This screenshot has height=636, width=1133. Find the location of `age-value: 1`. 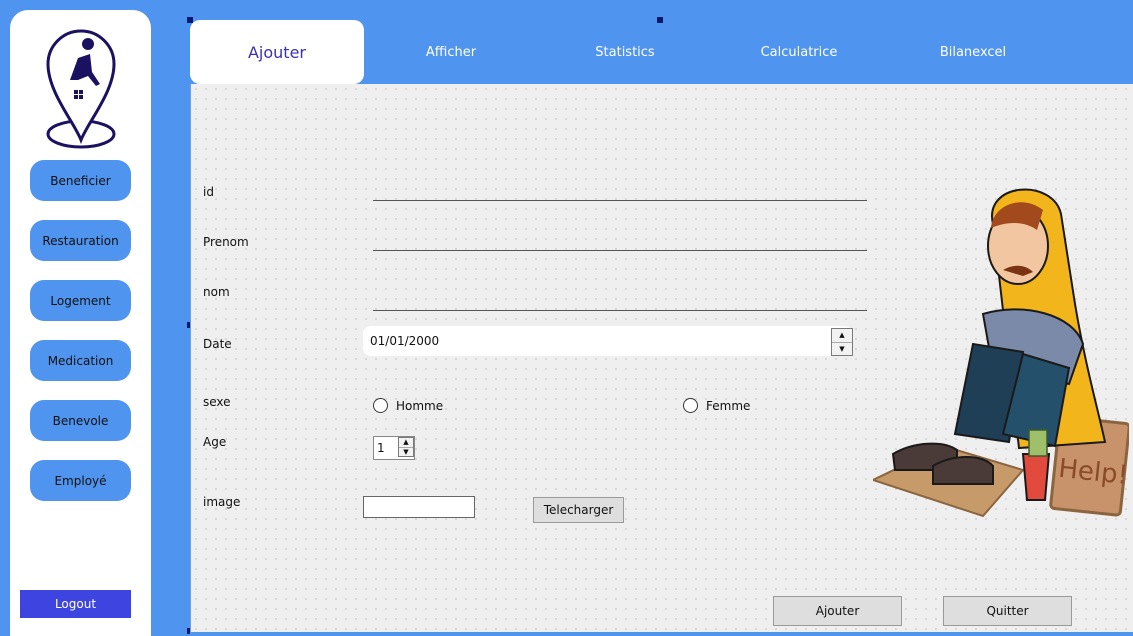

age-value: 1 is located at coordinates (381, 448).